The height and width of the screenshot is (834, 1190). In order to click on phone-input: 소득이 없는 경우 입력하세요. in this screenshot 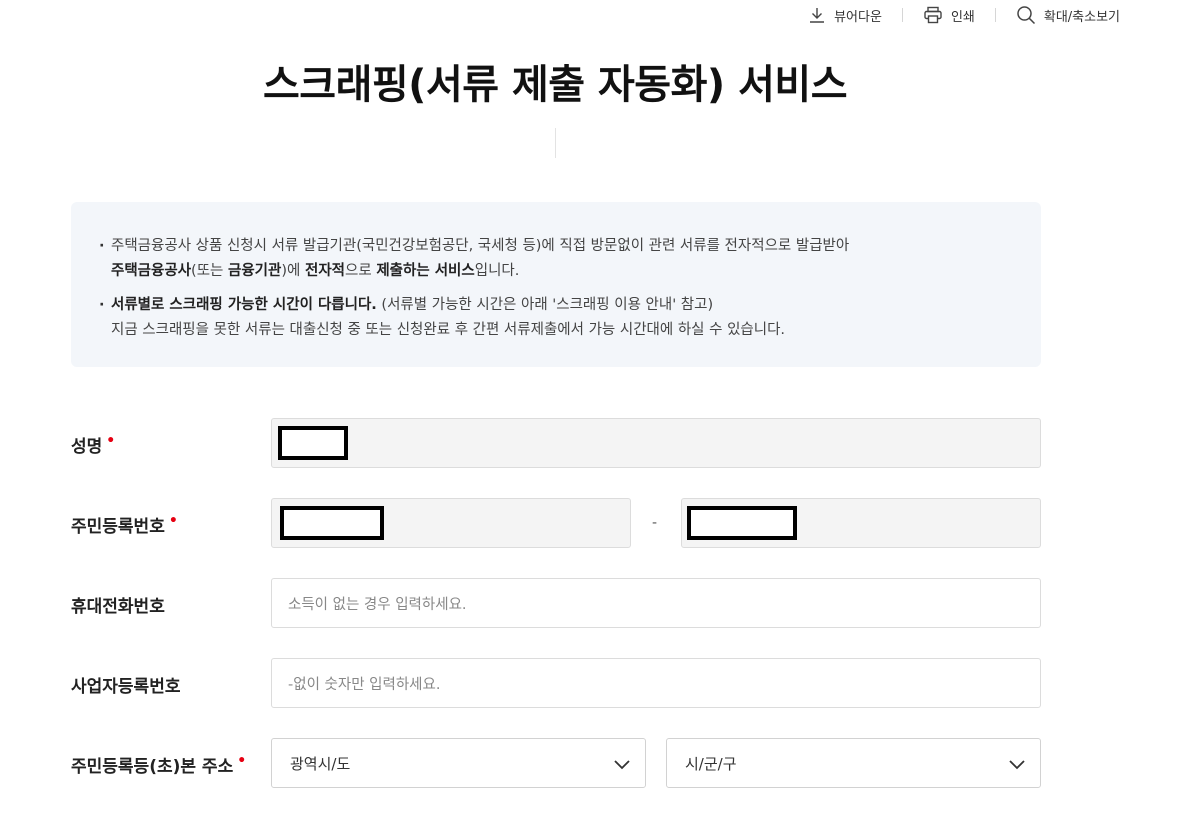, I will do `click(656, 603)`.